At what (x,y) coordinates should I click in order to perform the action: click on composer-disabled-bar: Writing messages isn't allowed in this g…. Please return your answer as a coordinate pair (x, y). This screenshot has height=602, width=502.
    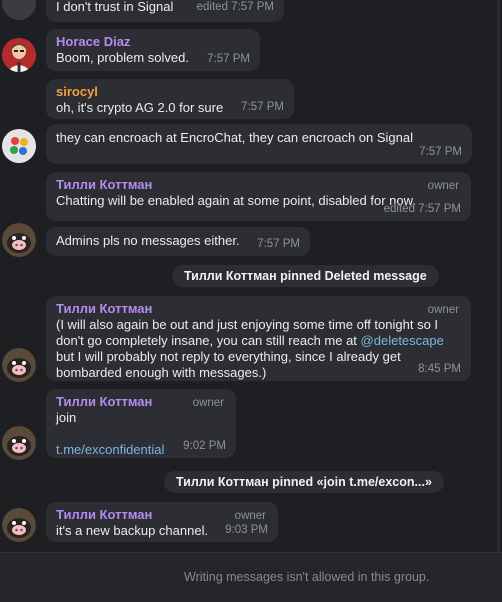
    Looking at the image, I should click on (251, 577).